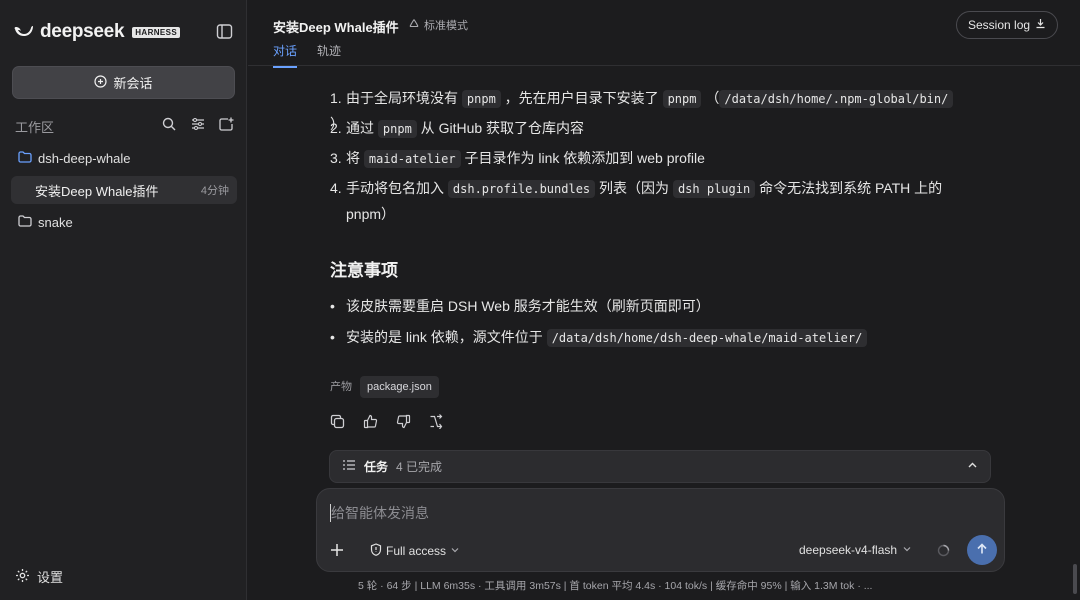 This screenshot has width=1080, height=600. What do you see at coordinates (336, 158) in the screenshot?
I see `list-number: 3.` at bounding box center [336, 158].